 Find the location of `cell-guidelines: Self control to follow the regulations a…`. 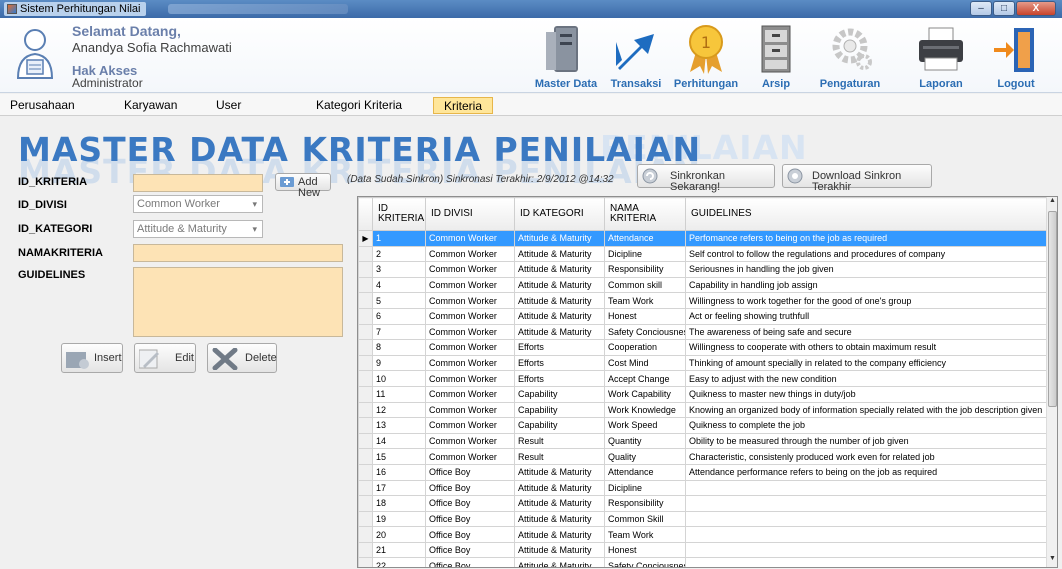

cell-guidelines: Self control to follow the regulations a… is located at coordinates (866, 254).